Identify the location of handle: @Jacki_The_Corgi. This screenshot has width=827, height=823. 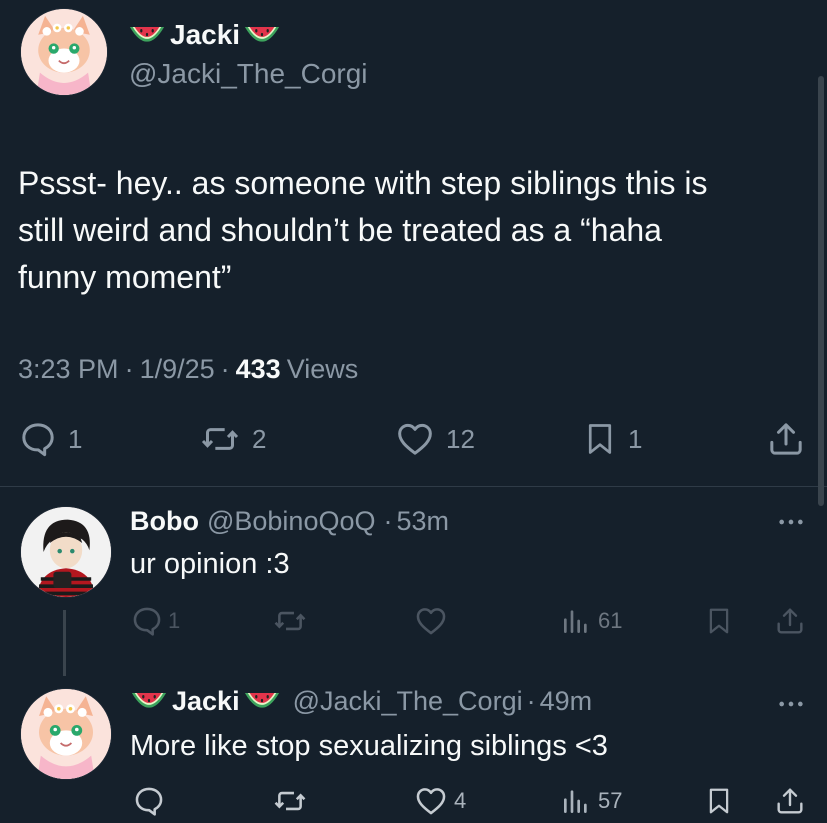
(408, 701).